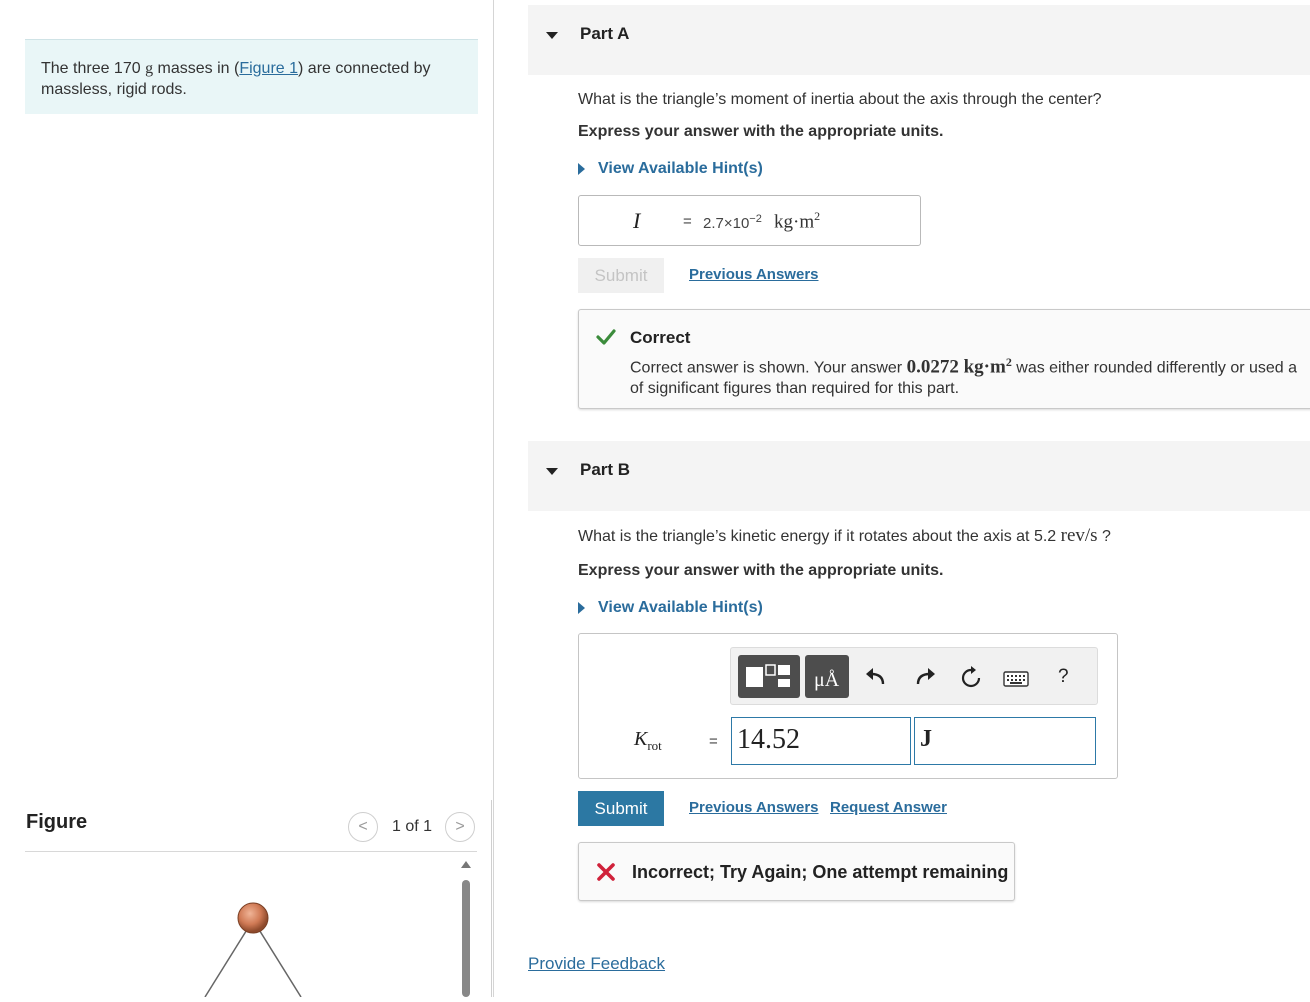 This screenshot has width=1310, height=1002. Describe the element at coordinates (1016, 679) in the screenshot. I see `keyboard-icon` at that location.